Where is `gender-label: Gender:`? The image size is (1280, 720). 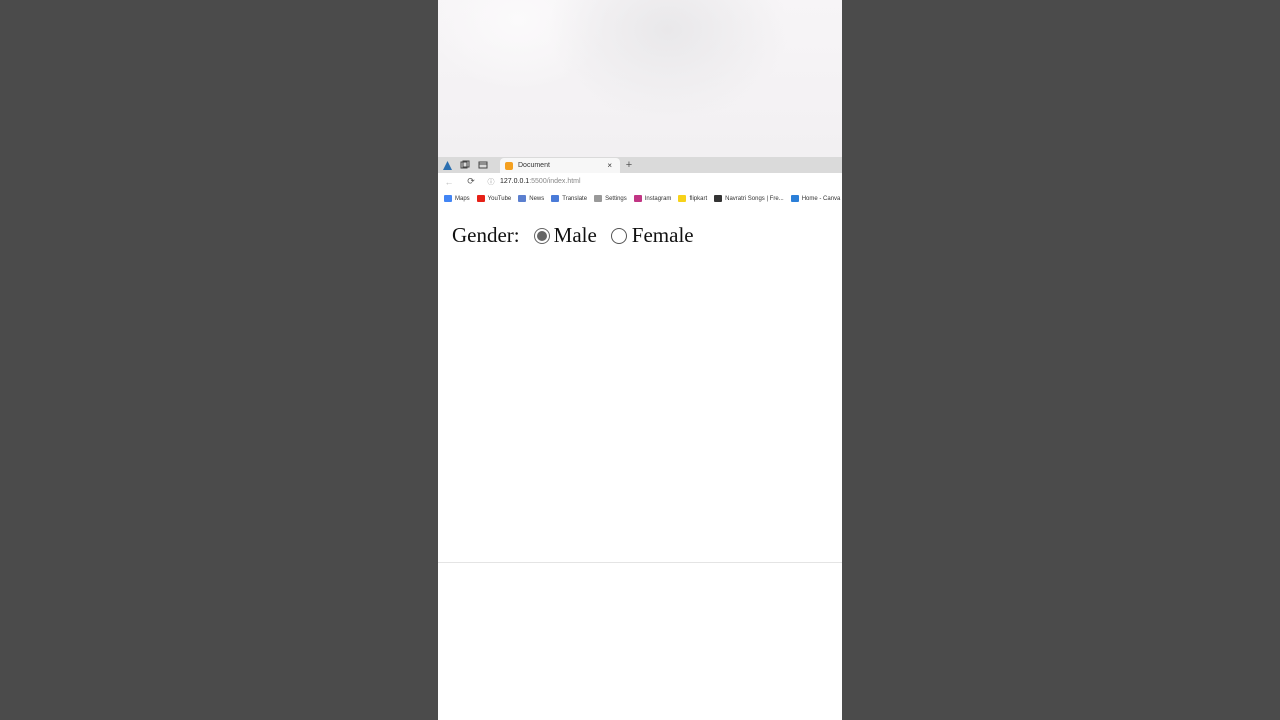
gender-label: Gender: is located at coordinates (486, 235).